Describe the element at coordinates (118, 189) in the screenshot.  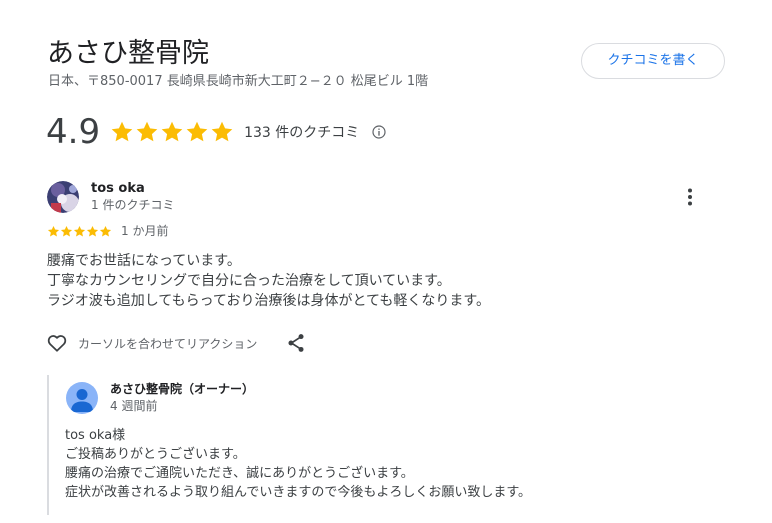
I see `reviewer-name: tos oka` at that location.